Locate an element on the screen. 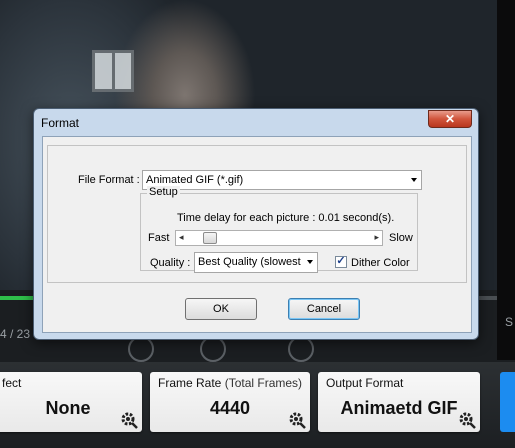 This screenshot has width=515, height=448. background-window-shape is located at coordinates (113, 71).